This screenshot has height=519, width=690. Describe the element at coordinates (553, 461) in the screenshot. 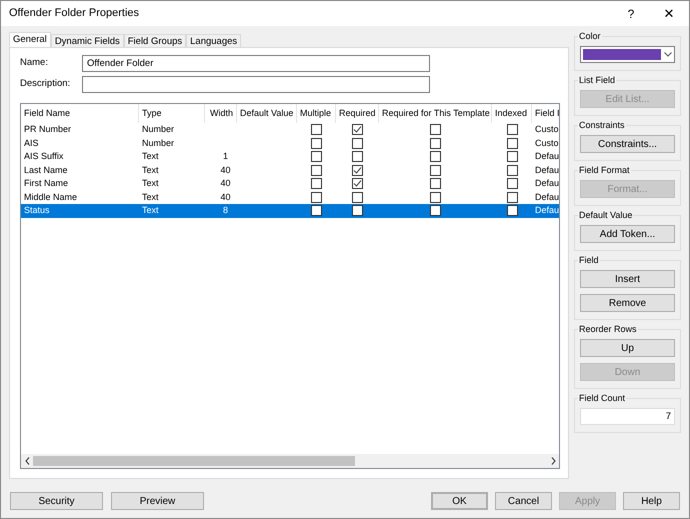

I see `scroll-right-icon` at that location.